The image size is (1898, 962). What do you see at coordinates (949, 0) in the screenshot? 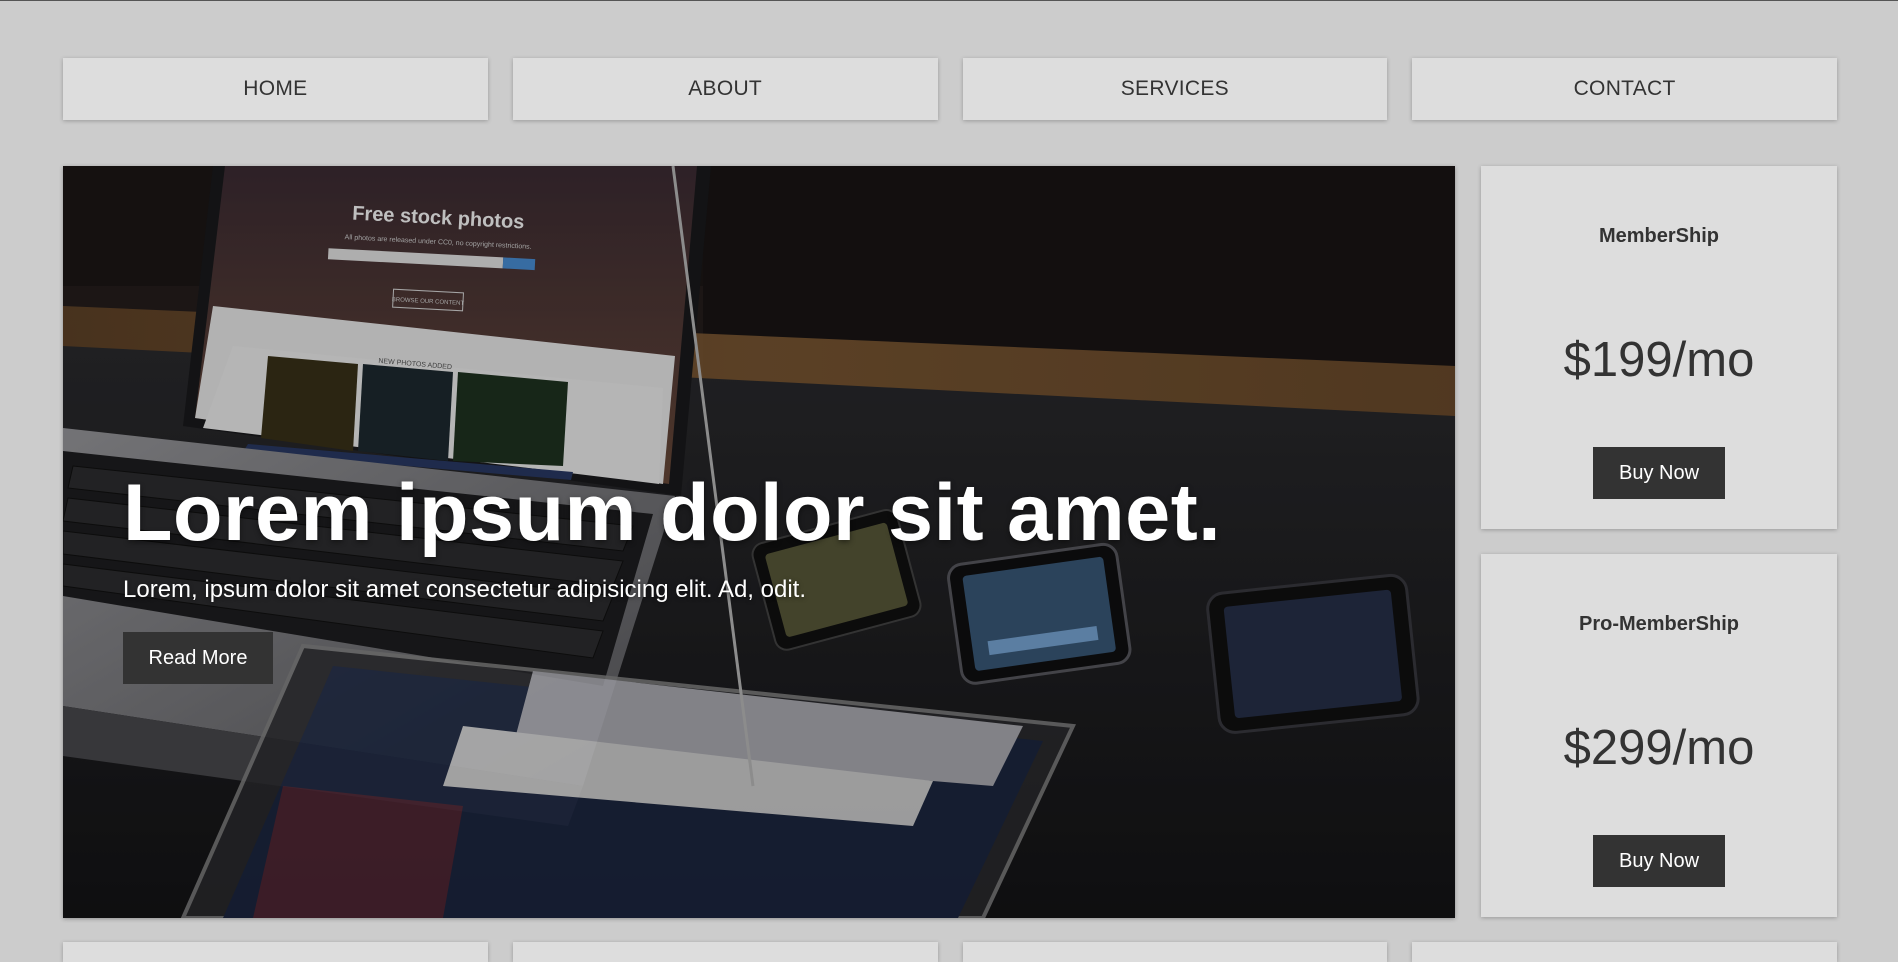
I see `top-border` at bounding box center [949, 0].